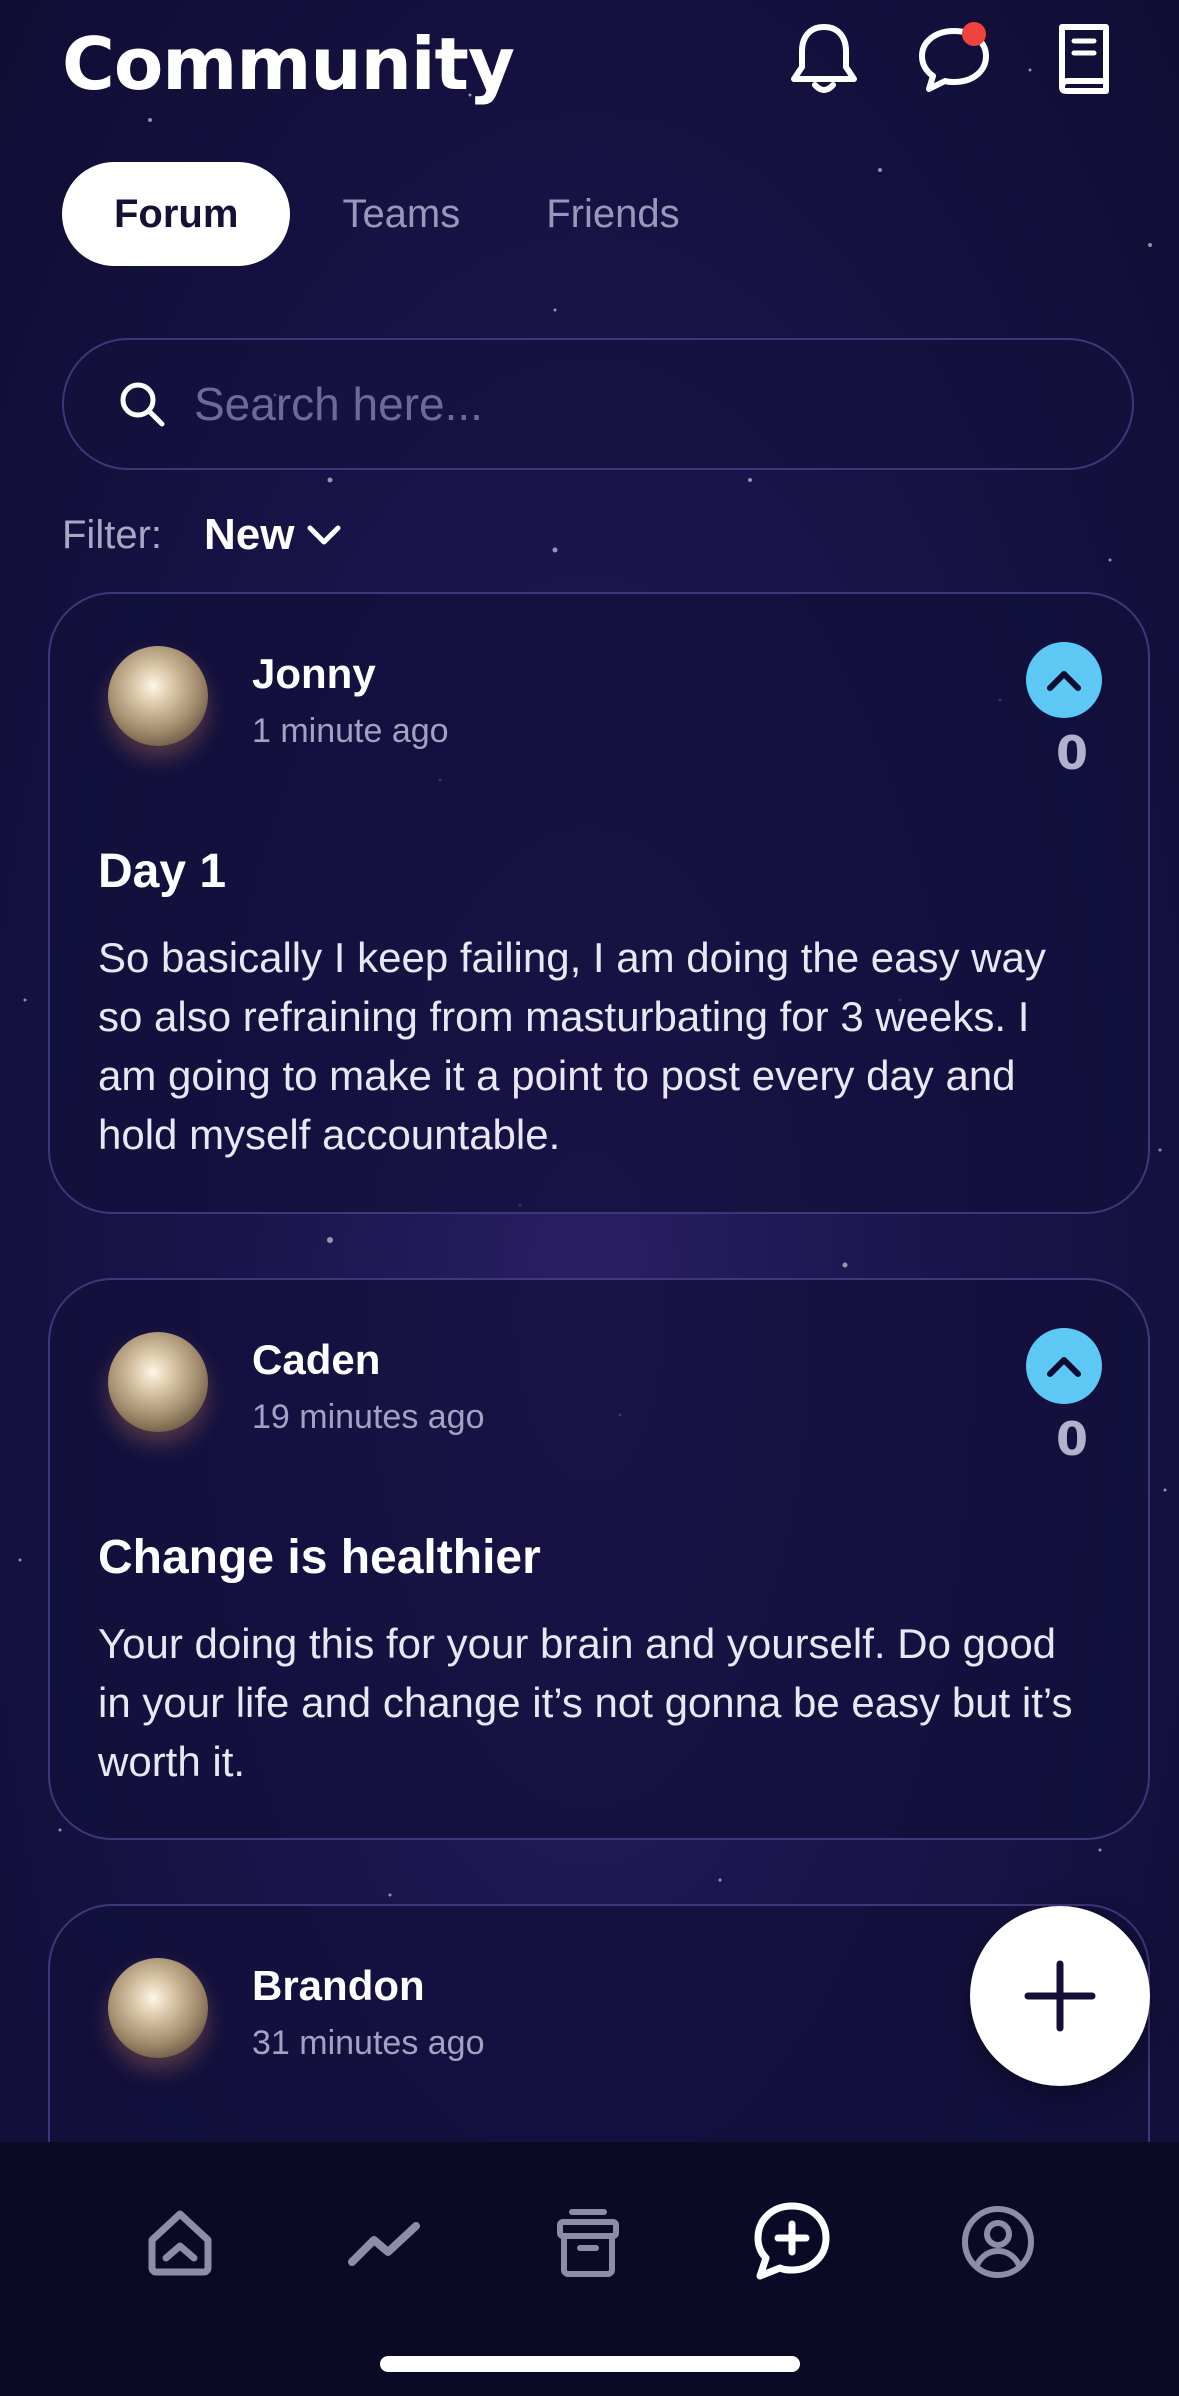 This screenshot has width=1179, height=2396. I want to click on profile-icon, so click(998, 2242).